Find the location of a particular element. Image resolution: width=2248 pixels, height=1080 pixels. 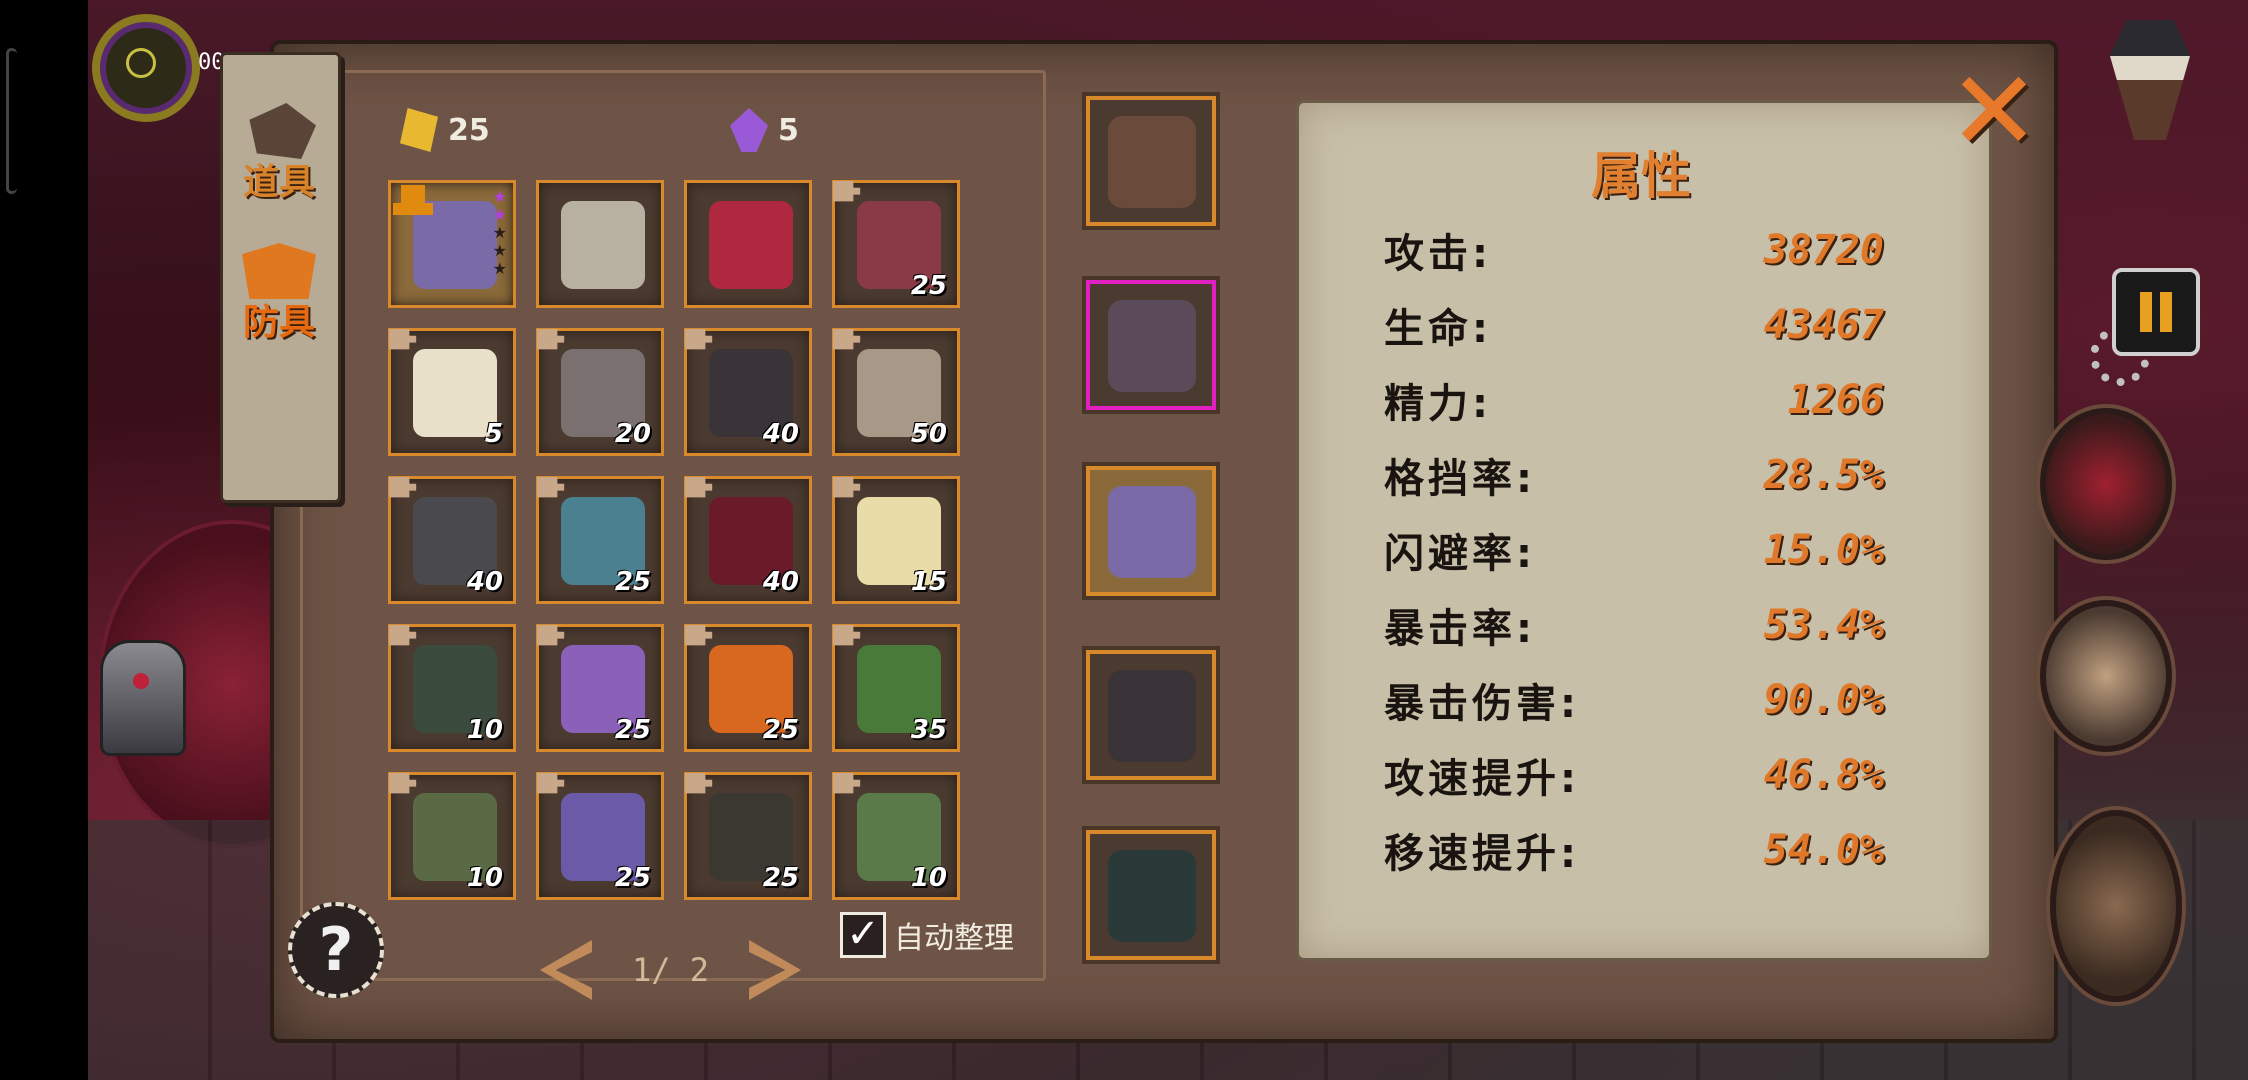

stat-row: 攻击: 38720 is located at coordinates (1634, 250).